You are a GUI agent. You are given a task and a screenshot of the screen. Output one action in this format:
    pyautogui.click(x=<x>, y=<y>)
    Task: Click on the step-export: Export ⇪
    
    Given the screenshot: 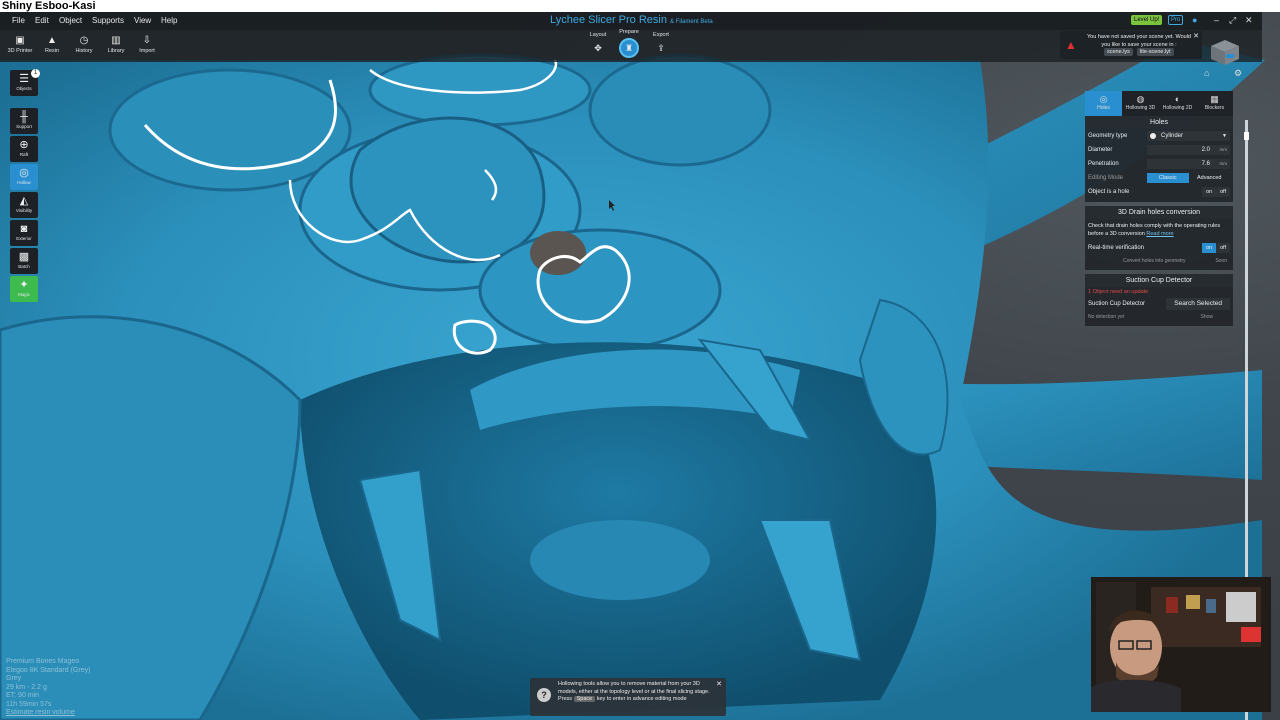 What is the action you would take?
    pyautogui.click(x=661, y=43)
    